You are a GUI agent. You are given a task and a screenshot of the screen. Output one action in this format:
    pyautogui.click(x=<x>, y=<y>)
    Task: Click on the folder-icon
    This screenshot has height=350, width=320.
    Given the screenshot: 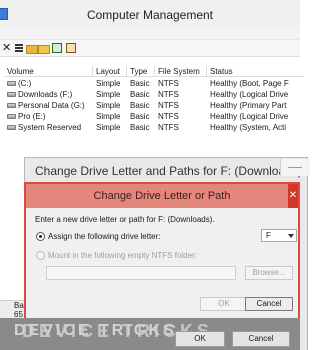 What is the action you would take?
    pyautogui.click(x=32, y=48)
    